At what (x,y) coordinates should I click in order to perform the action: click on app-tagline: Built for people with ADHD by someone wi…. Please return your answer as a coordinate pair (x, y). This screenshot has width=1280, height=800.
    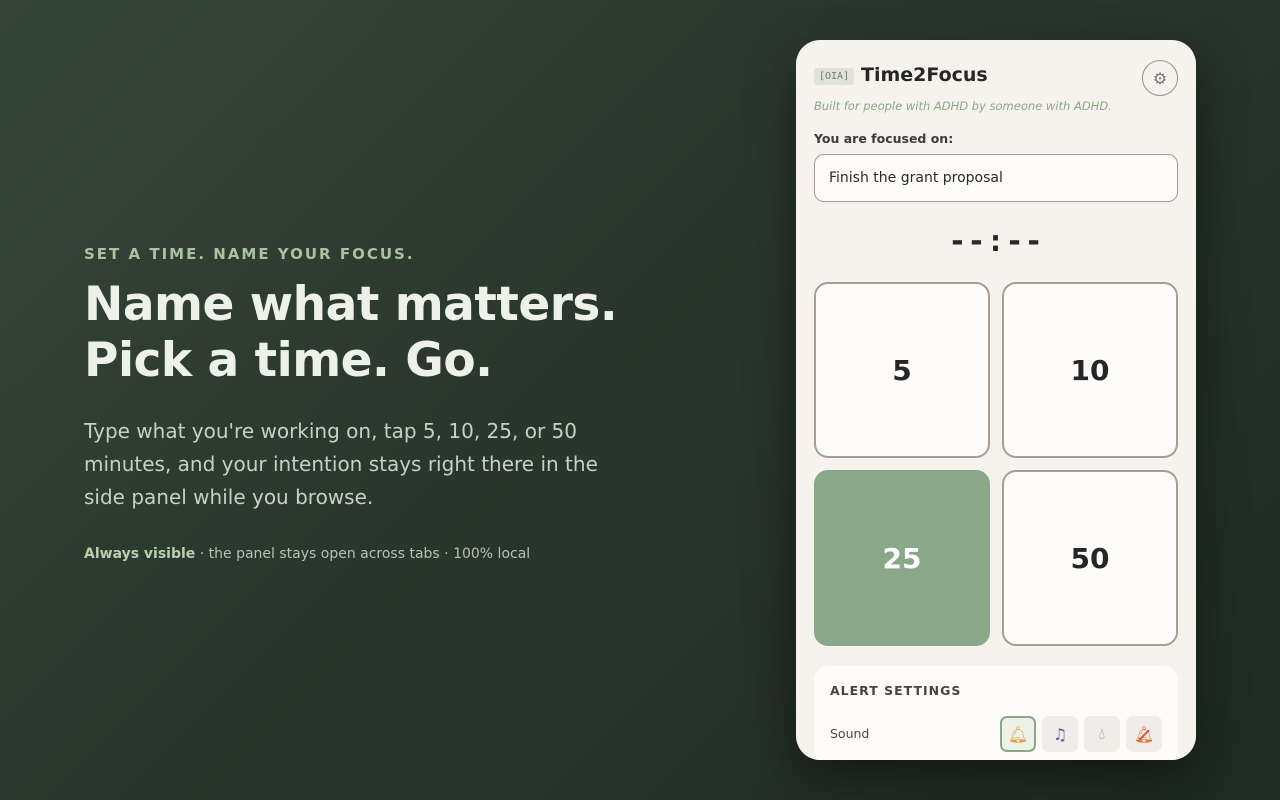
    Looking at the image, I should click on (963, 106).